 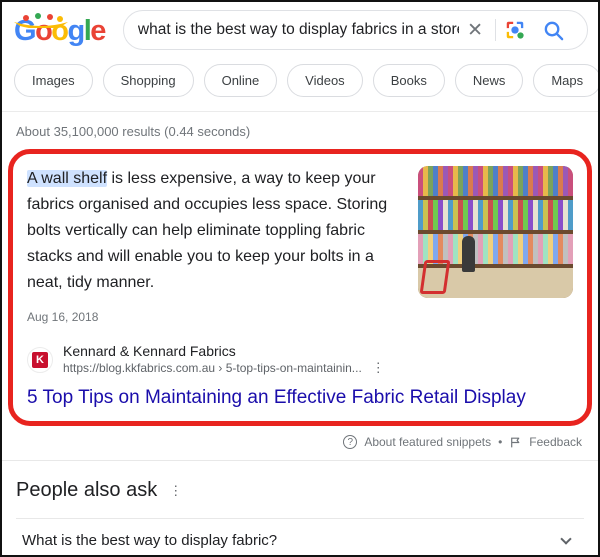 I want to click on tab-books: Books, so click(x=408, y=80).